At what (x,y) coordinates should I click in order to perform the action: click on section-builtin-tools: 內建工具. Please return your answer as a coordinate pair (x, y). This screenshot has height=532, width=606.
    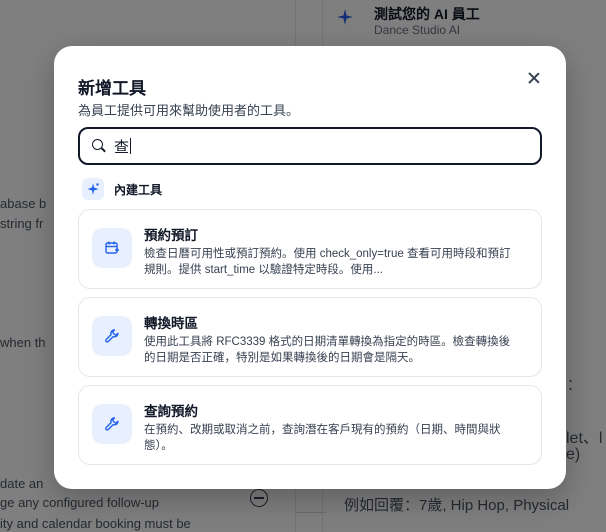
    Looking at the image, I should click on (122, 189).